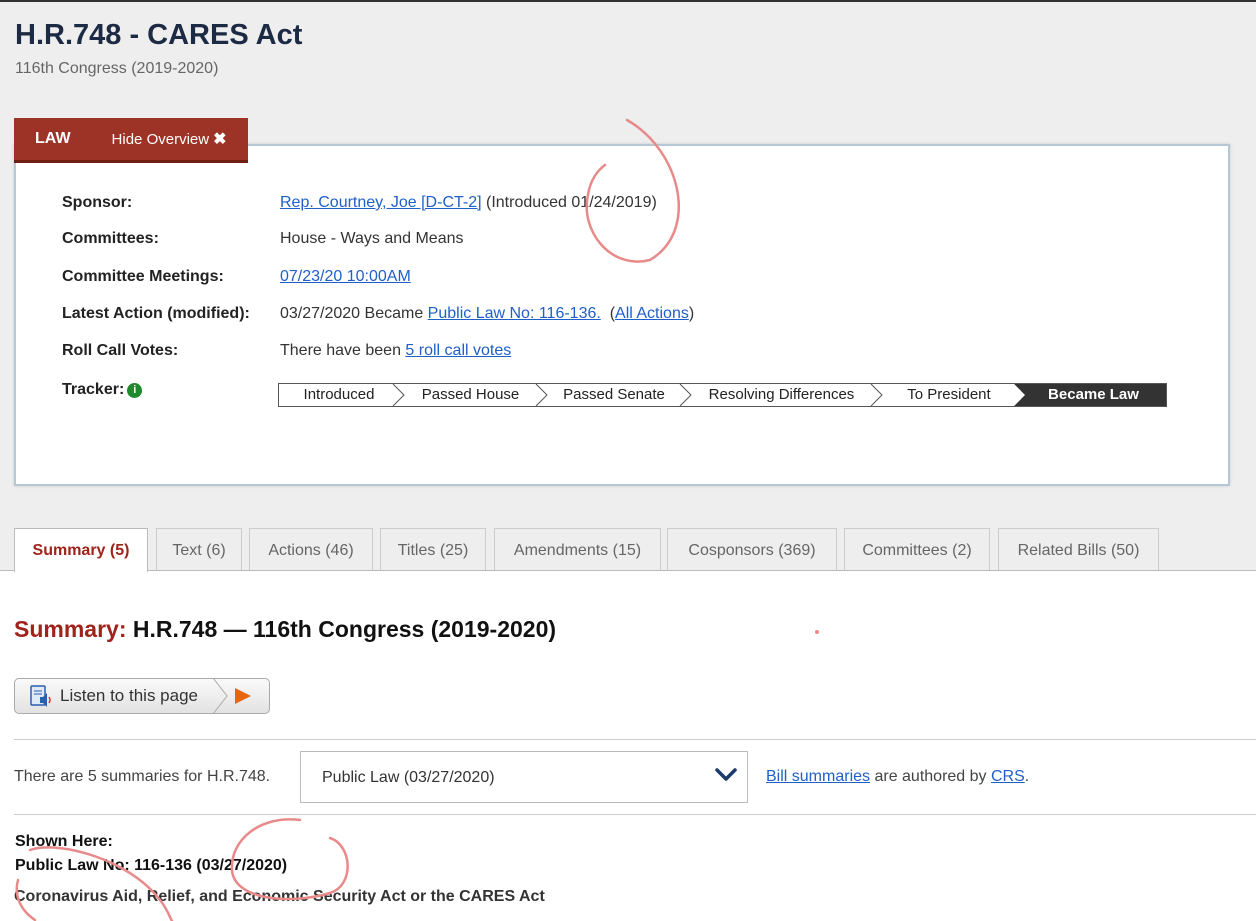 The image size is (1256, 921). I want to click on authored-mid: are authored by, so click(930, 776).